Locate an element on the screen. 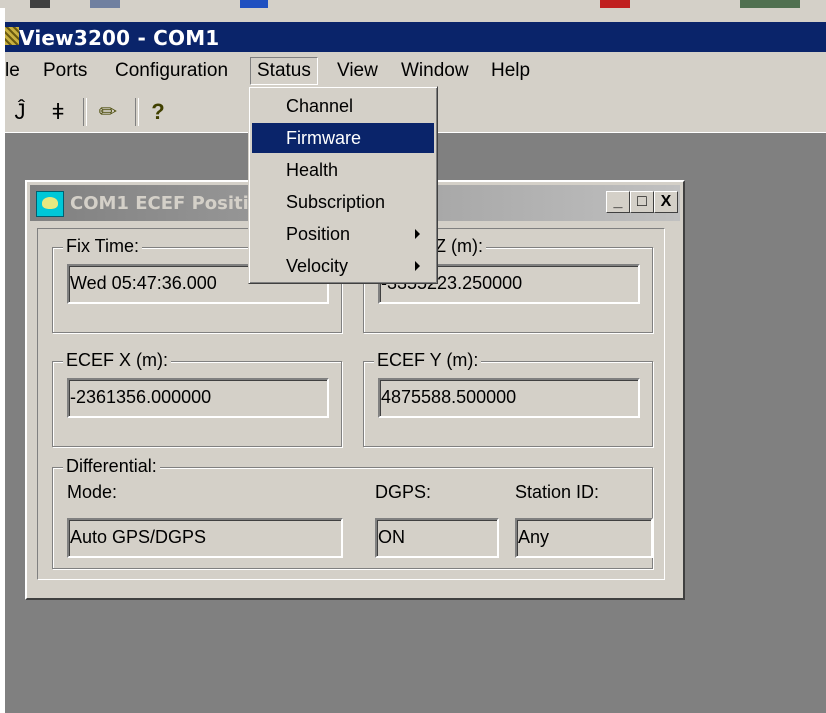 The height and width of the screenshot is (713, 826). menu-item-velocity: Velocity is located at coordinates (343, 266).